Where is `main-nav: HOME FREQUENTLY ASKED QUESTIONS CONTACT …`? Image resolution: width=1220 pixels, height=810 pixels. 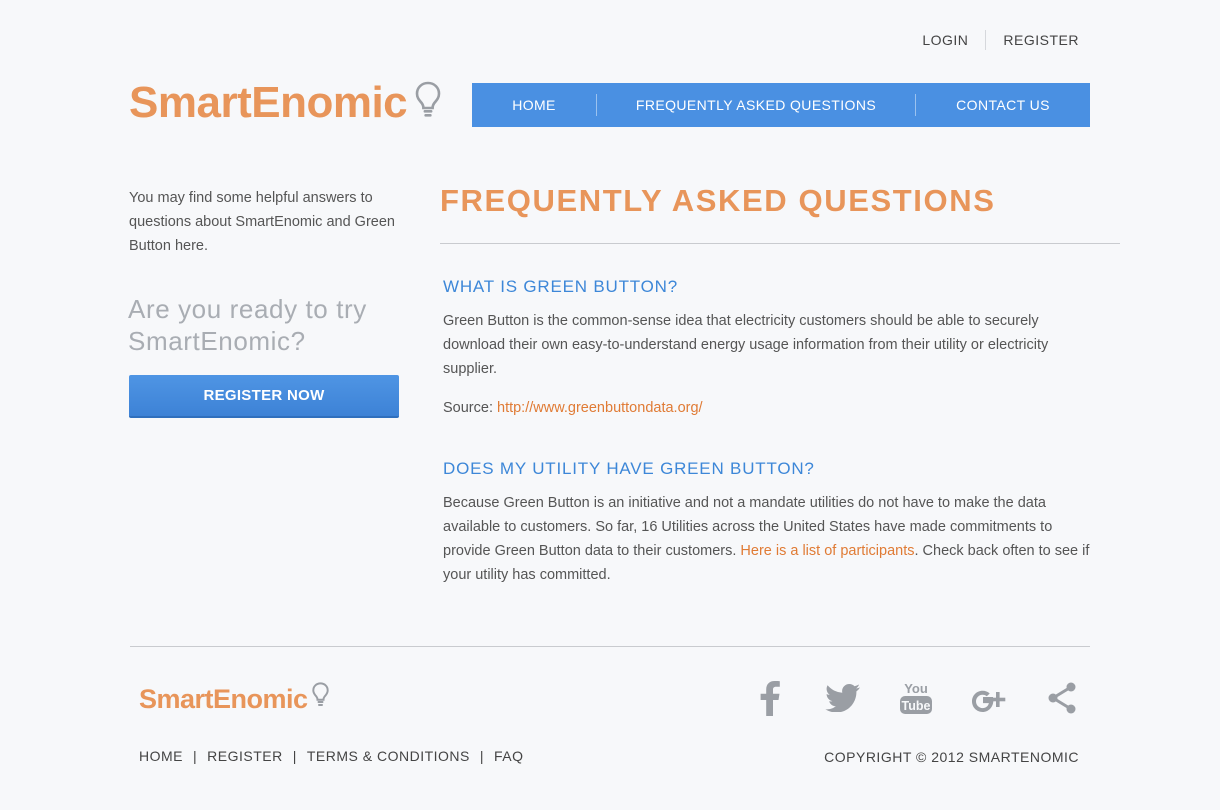 main-nav: HOME FREQUENTLY ASKED QUESTIONS CONTACT … is located at coordinates (781, 105).